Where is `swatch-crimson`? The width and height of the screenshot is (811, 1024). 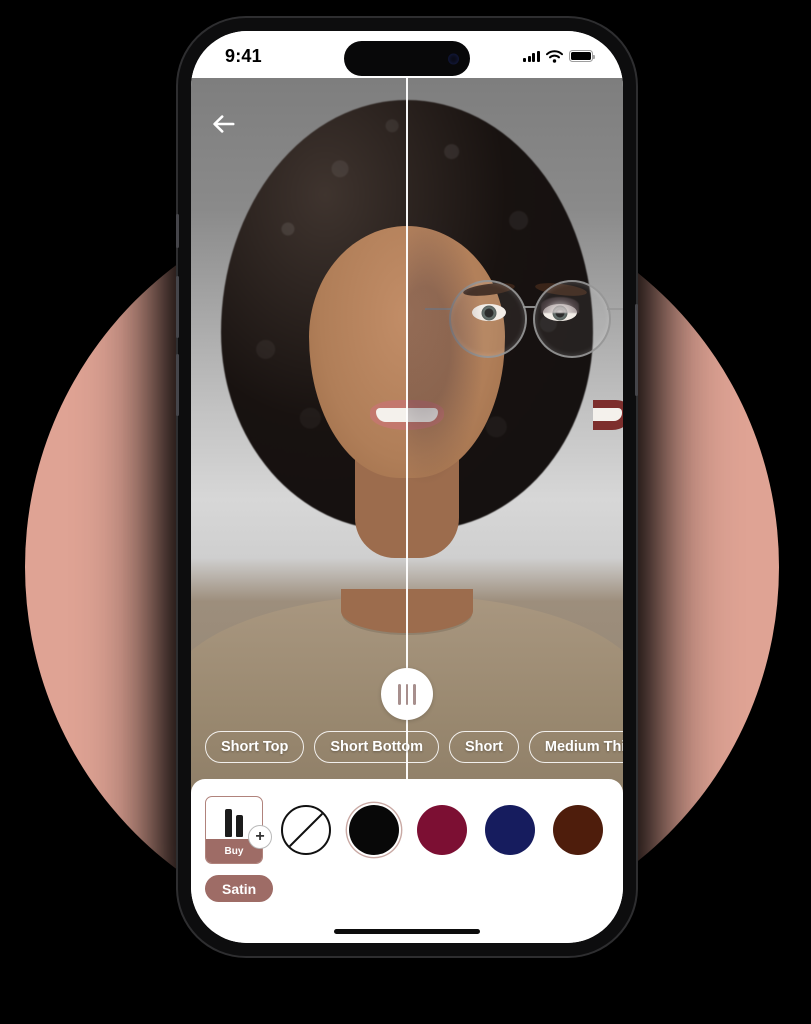
swatch-crimson is located at coordinates (442, 830).